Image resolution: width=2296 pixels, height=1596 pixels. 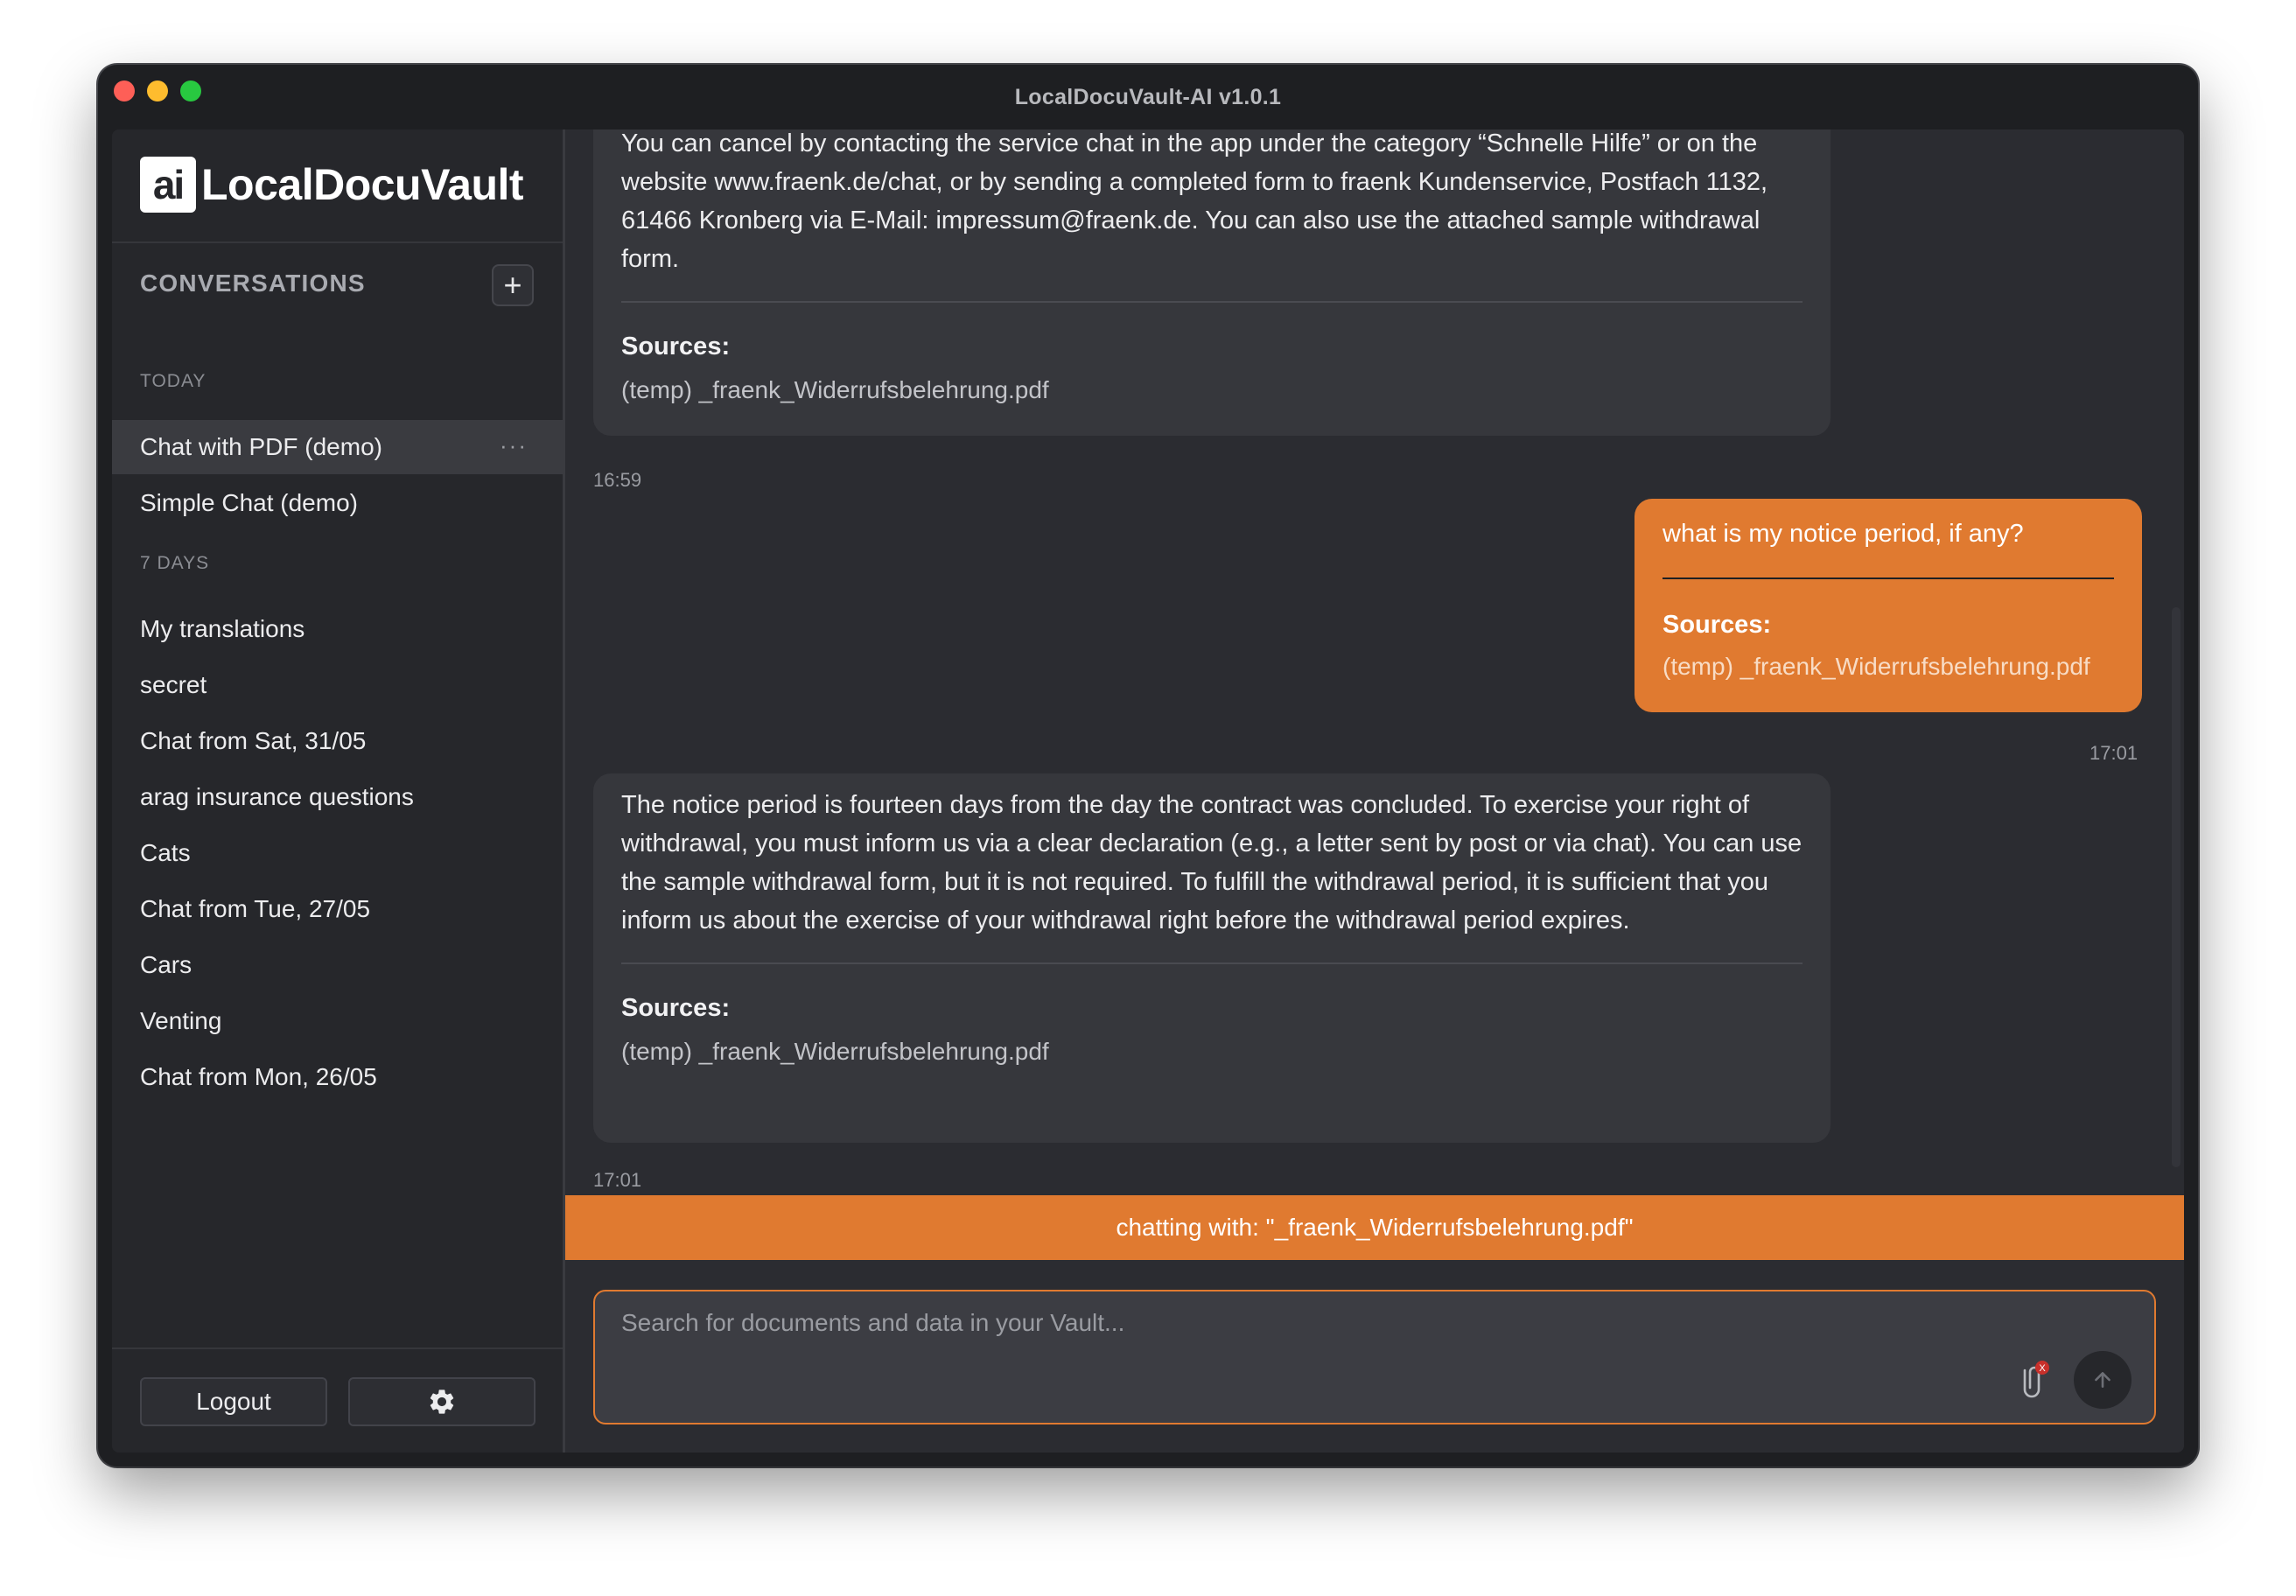 I want to click on attach-badge-text: X, so click(x=2042, y=1368).